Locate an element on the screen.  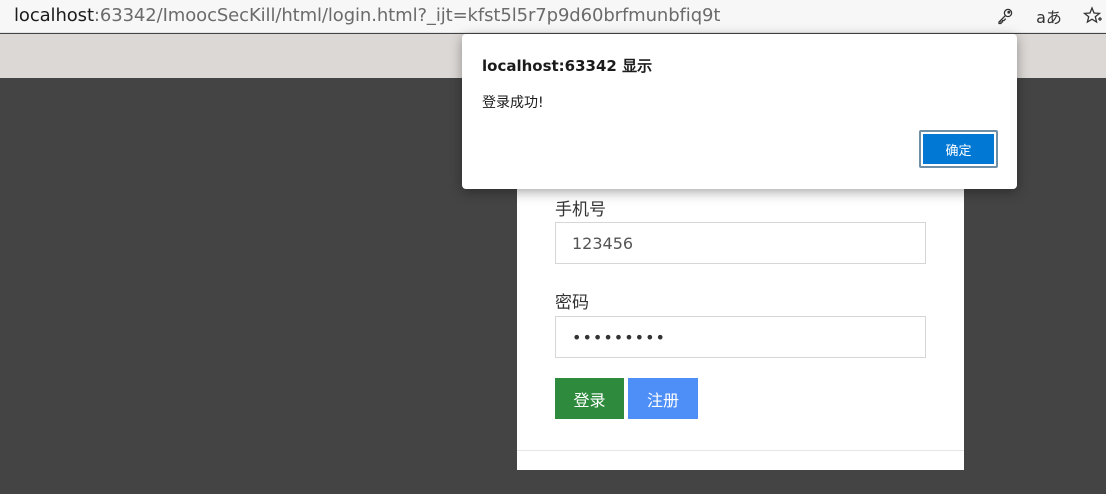
dialog-title: localhost:63342 显示 is located at coordinates (567, 66).